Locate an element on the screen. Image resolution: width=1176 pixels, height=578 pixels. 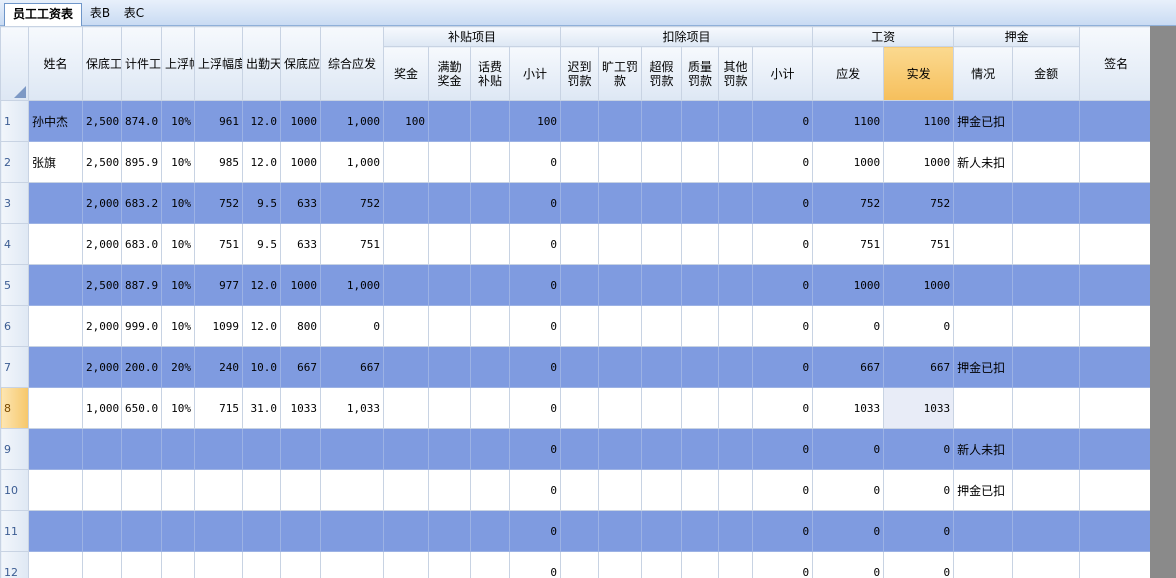
col-header-deposit-amount: 金额 is located at coordinates (1046, 73).